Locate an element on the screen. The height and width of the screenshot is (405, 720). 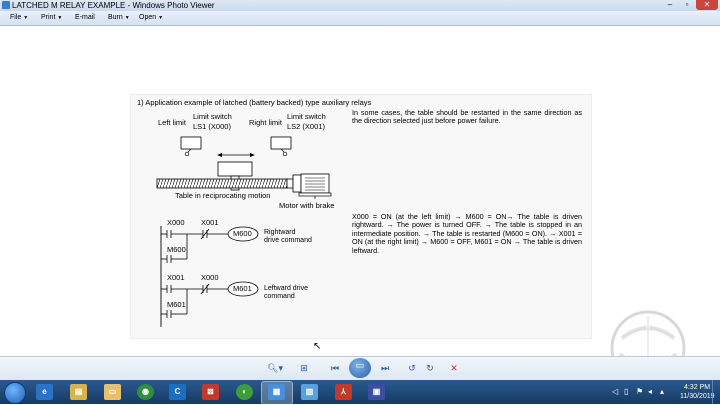
motion-arrow-left-head is located at coordinates (219, 155).